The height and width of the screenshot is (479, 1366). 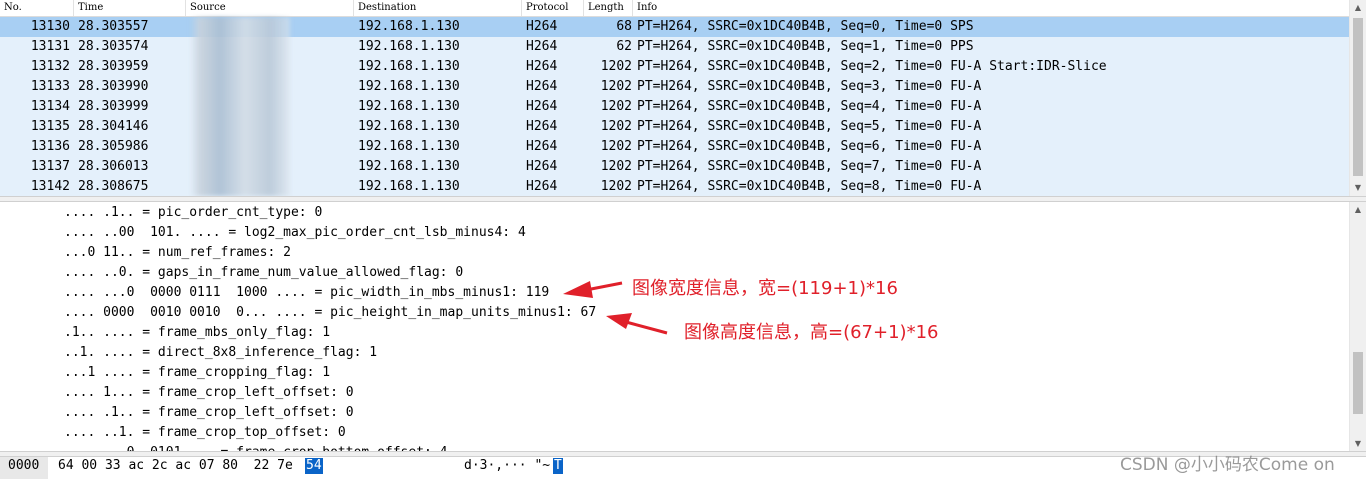 What do you see at coordinates (270, 8) in the screenshot?
I see `column-source: Source` at bounding box center [270, 8].